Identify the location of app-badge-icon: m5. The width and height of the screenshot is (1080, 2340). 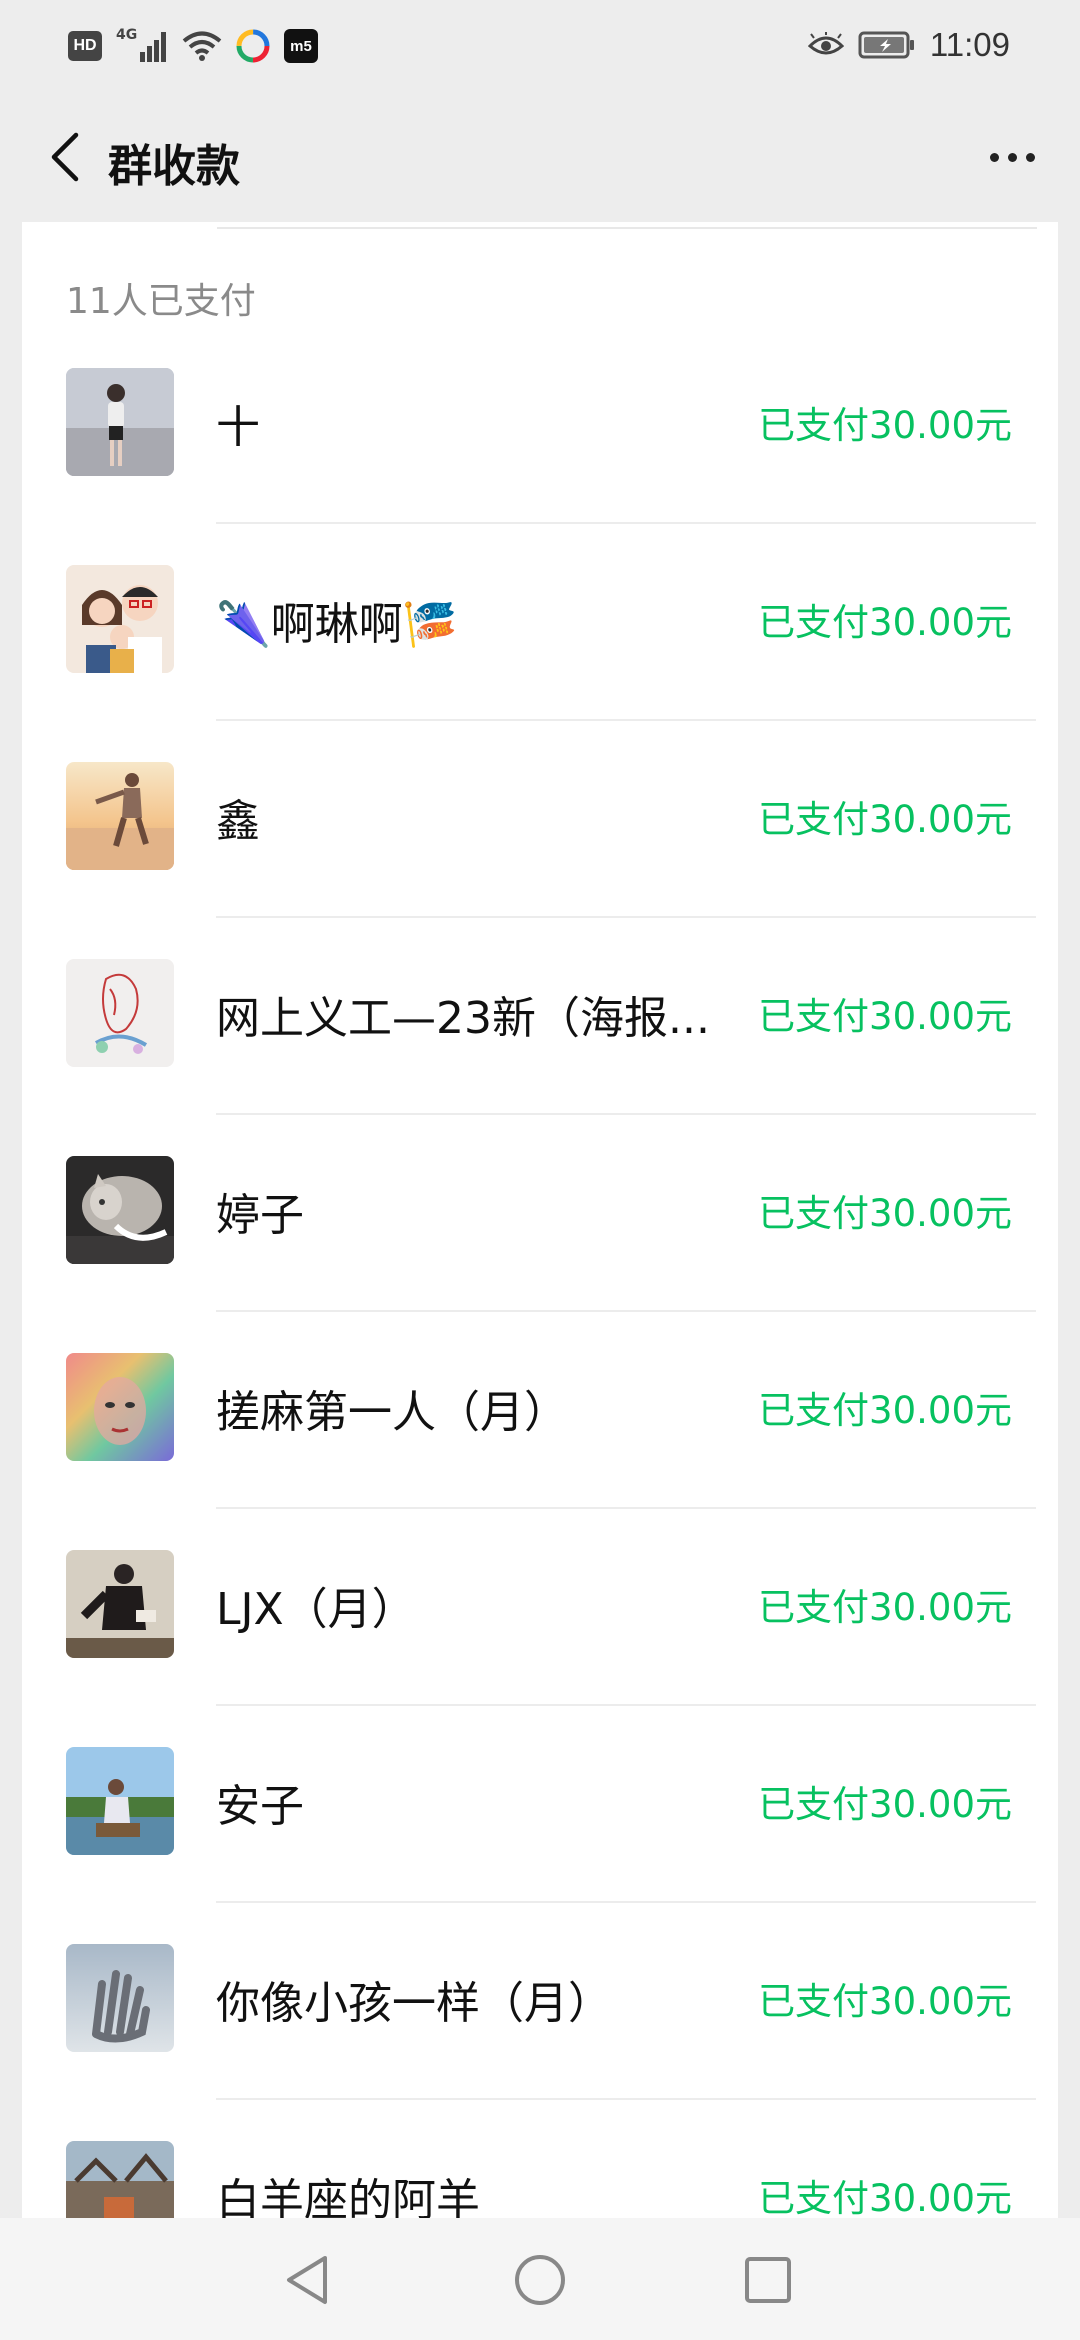
(301, 46).